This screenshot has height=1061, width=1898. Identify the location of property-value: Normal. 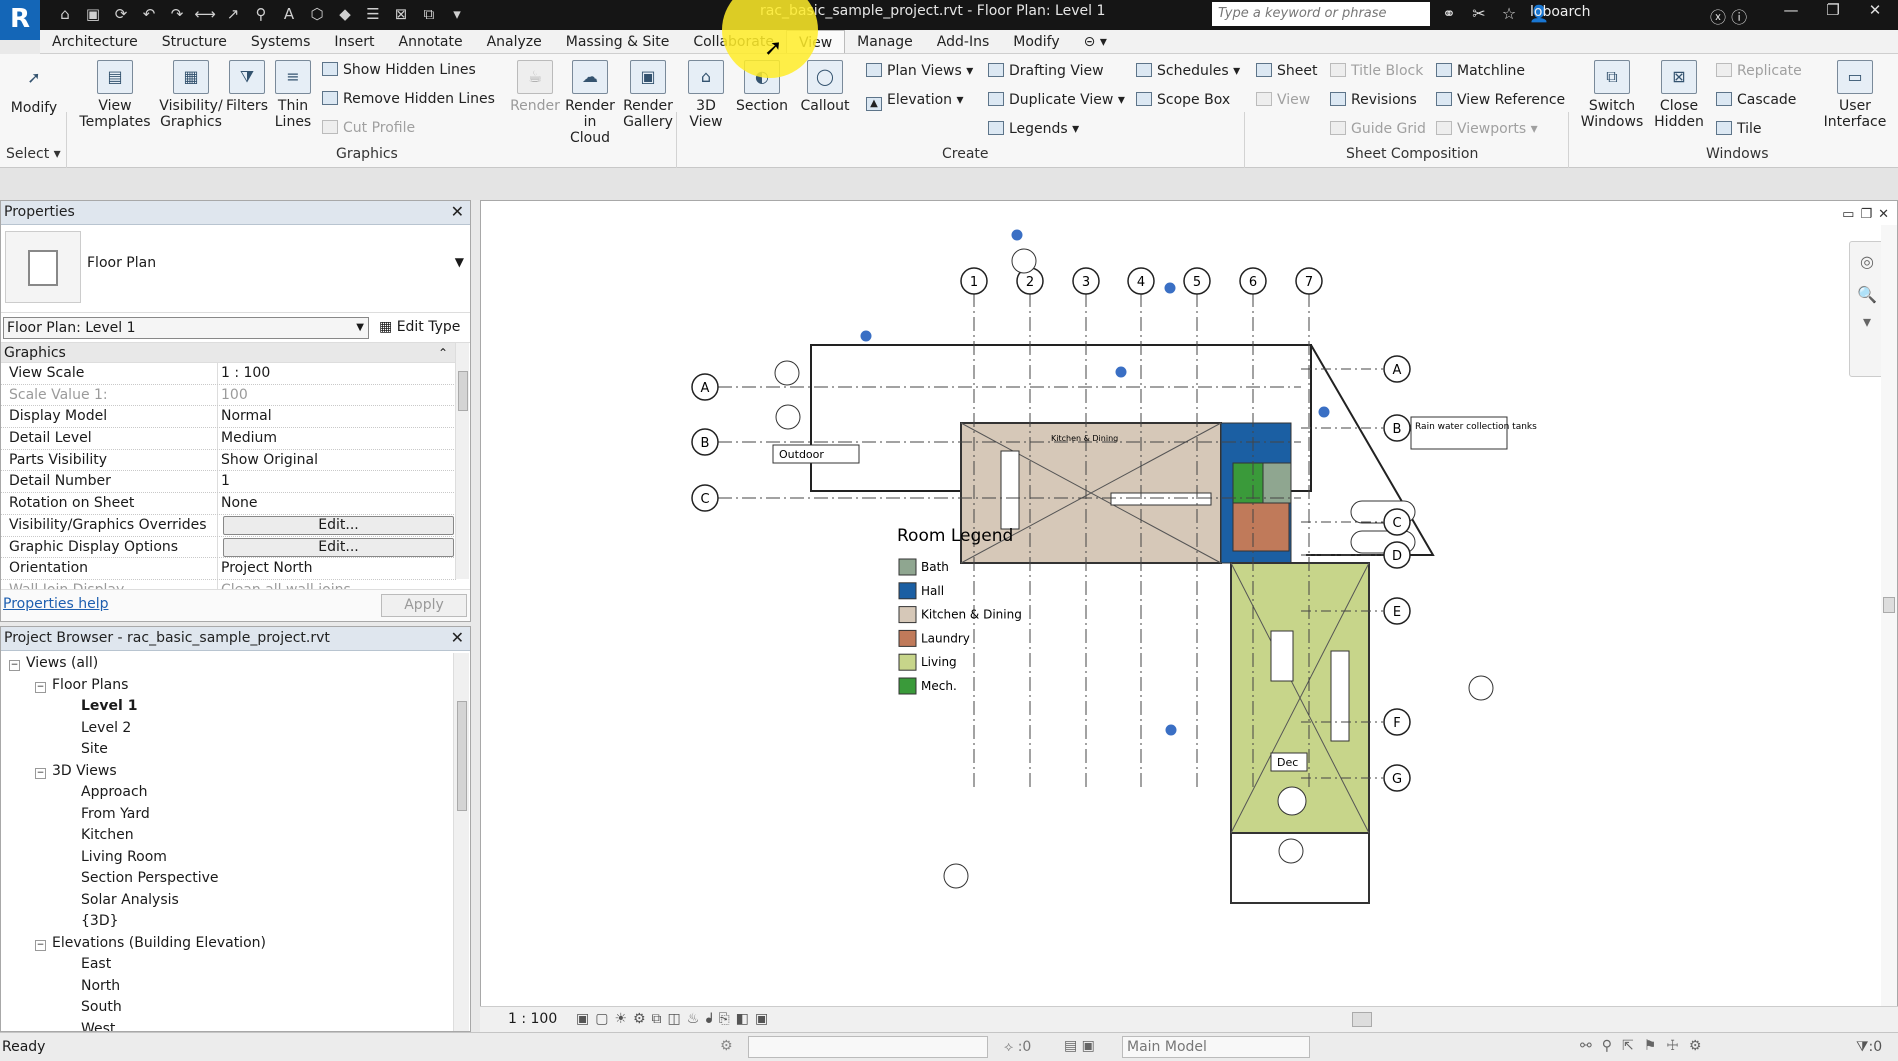
(337, 416).